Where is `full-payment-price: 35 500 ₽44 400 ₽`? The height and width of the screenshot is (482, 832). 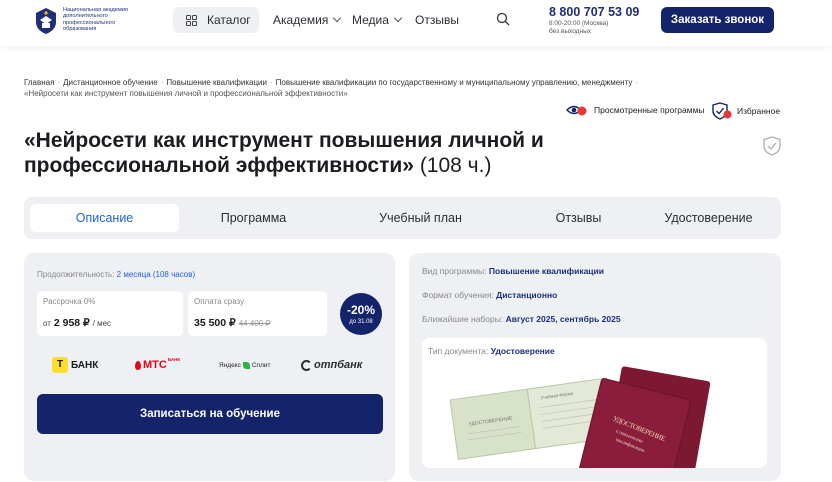
full-payment-price: 35 500 ₽44 400 ₽ is located at coordinates (232, 323).